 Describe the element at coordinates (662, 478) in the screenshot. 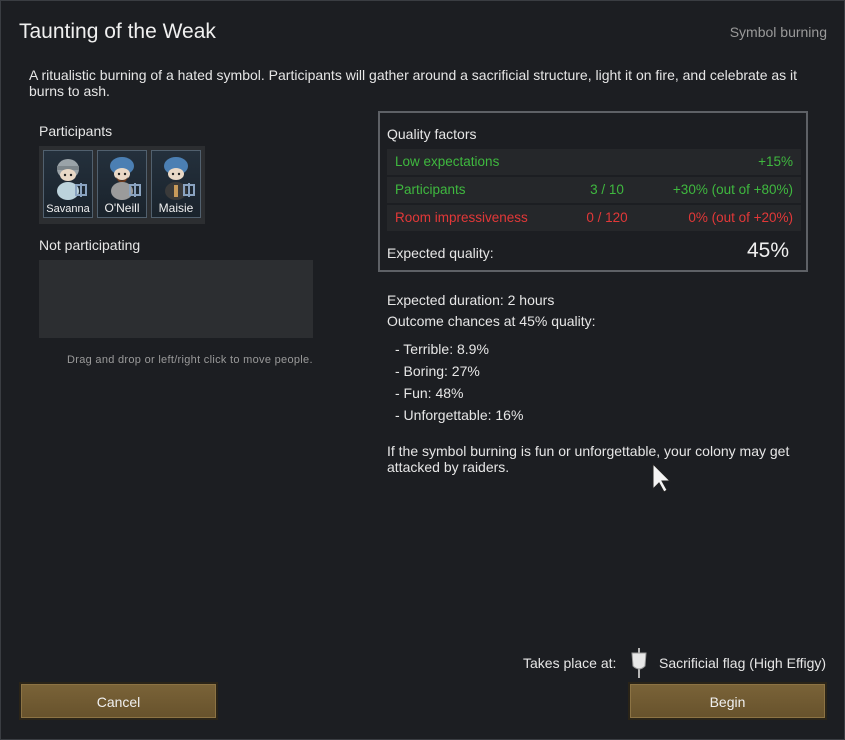

I see `mouse-cursor-icon` at that location.